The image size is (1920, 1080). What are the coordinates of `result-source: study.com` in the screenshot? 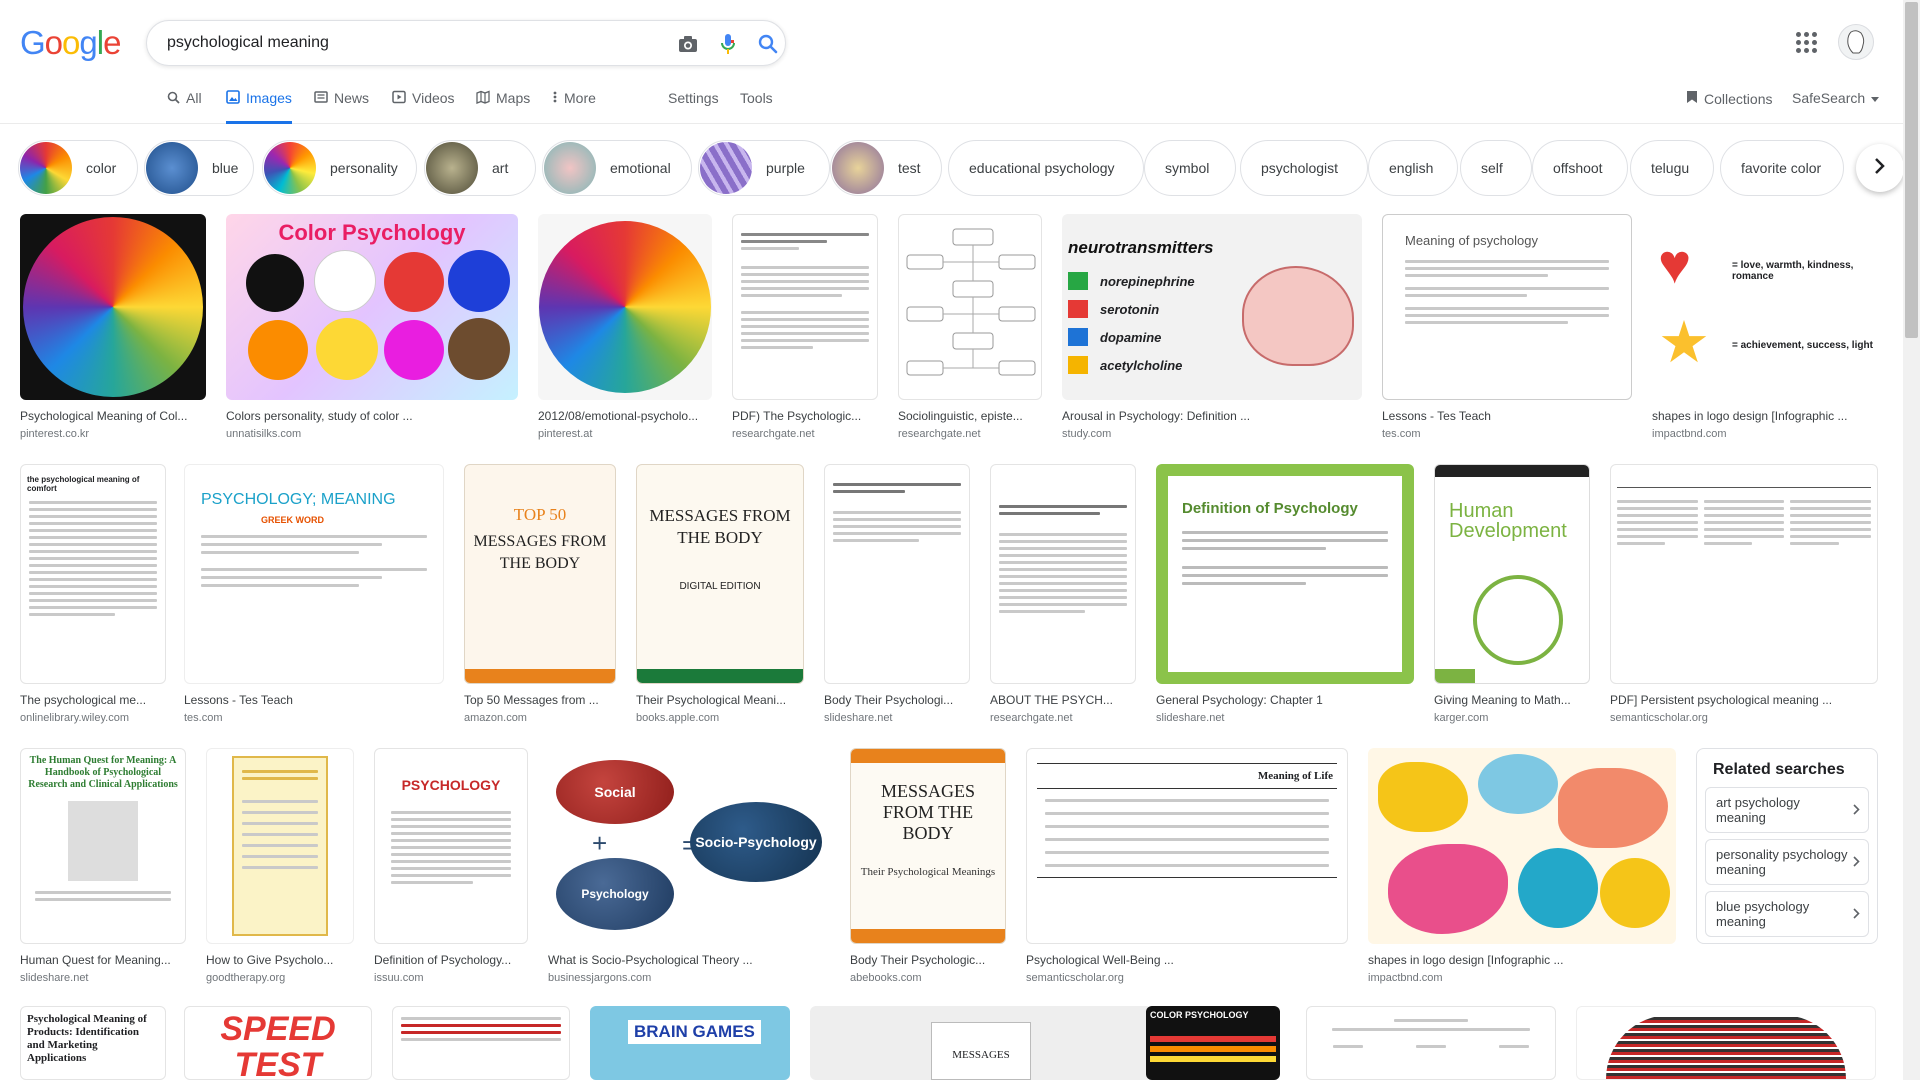 It's located at (1087, 434).